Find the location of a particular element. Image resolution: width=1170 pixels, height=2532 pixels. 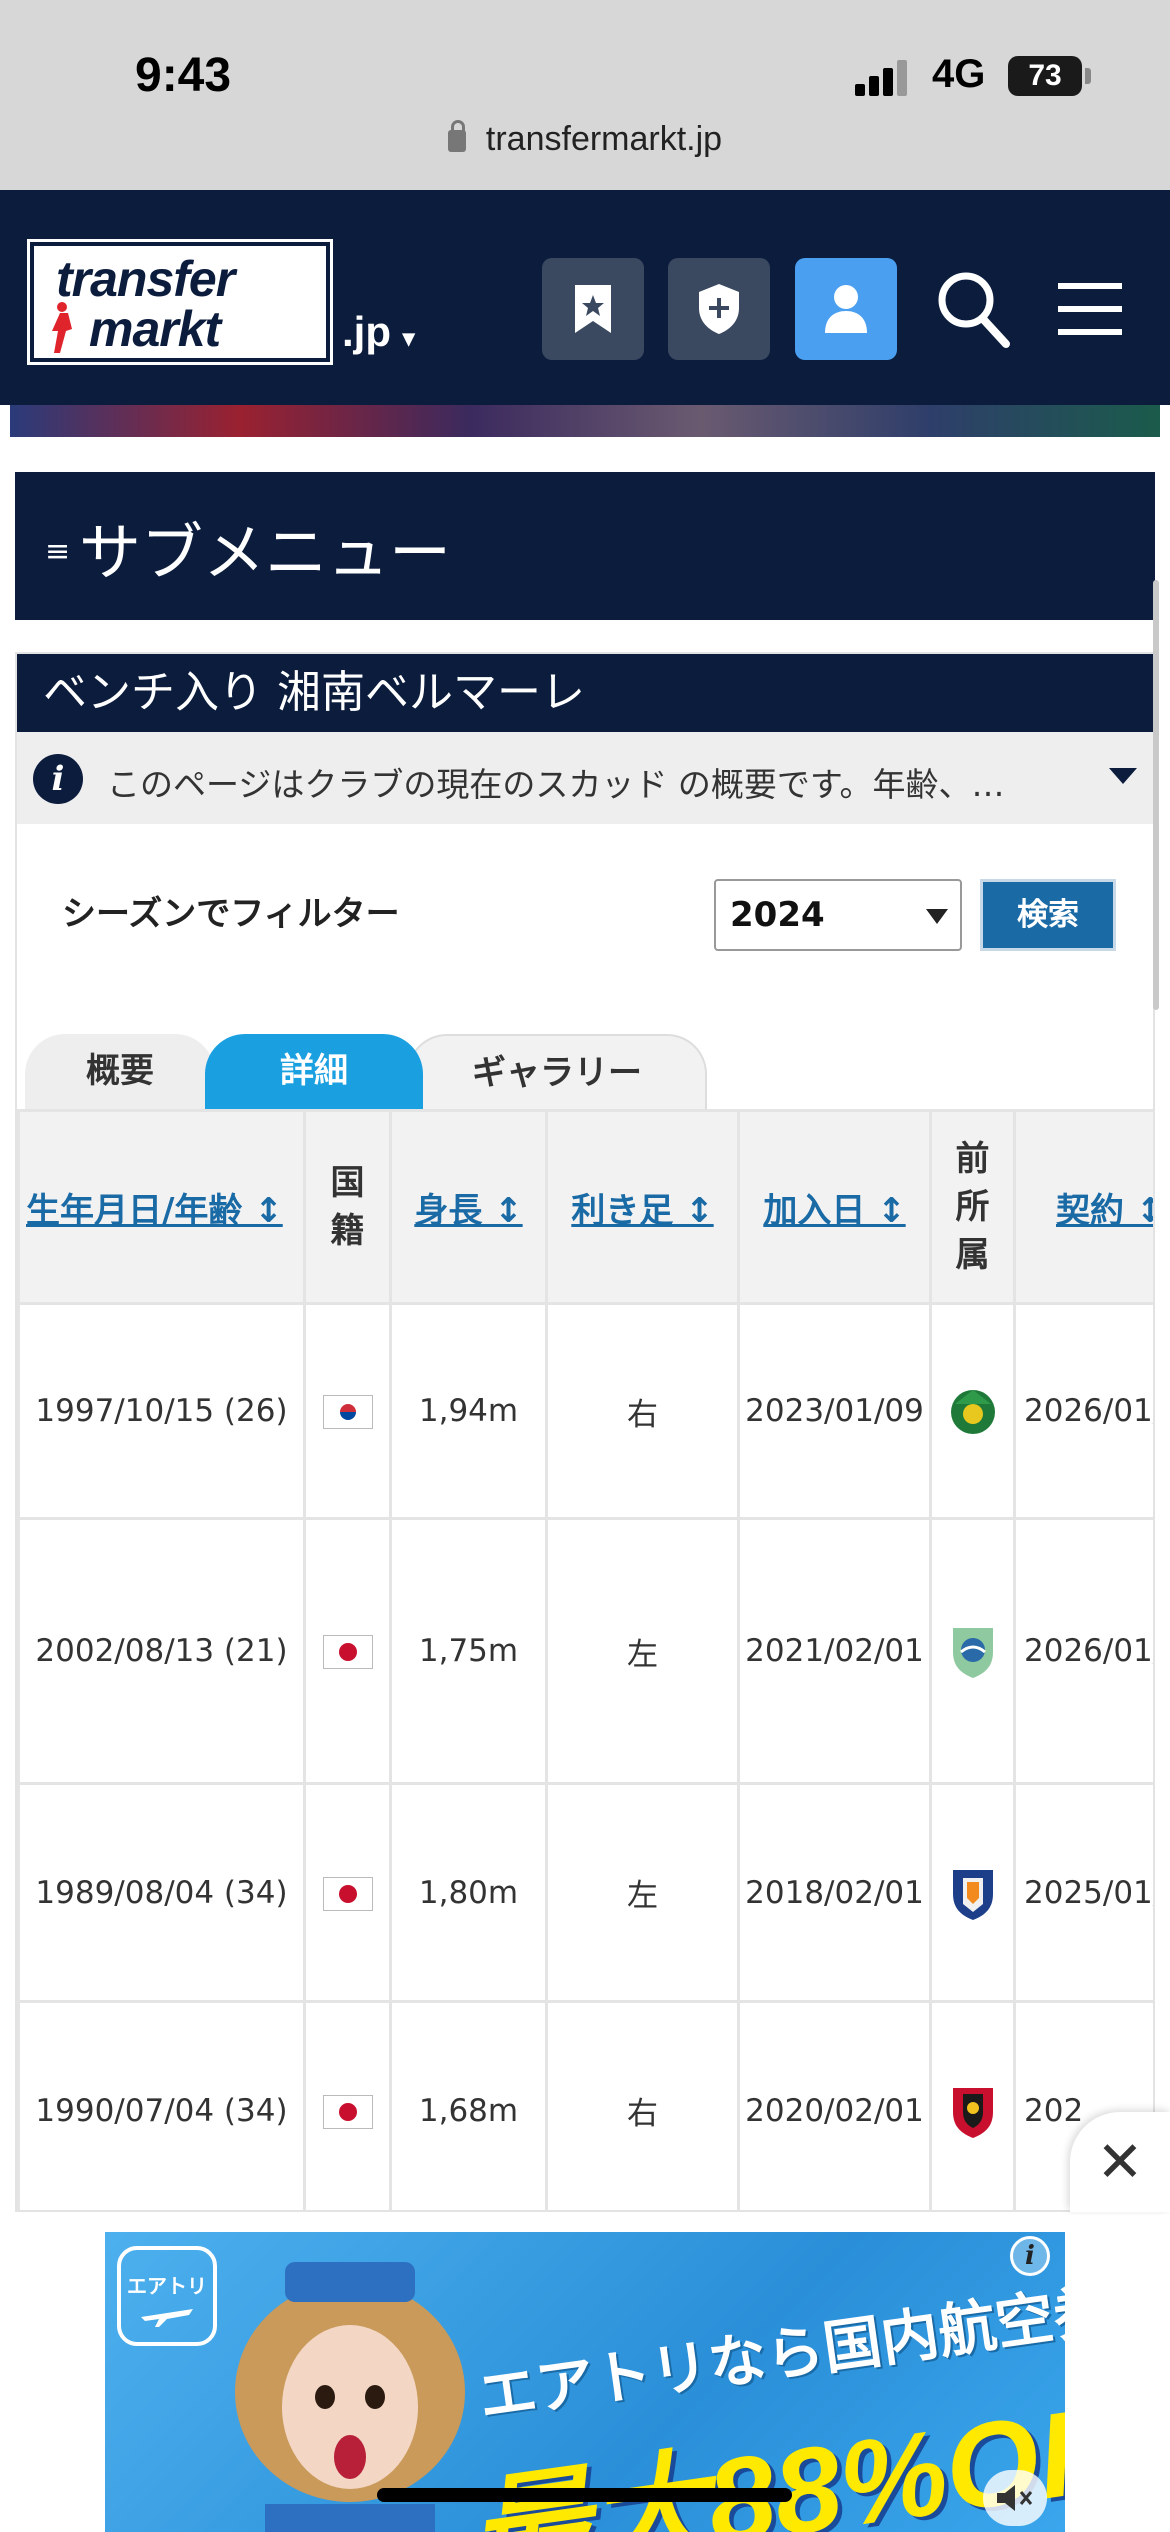

header-prev-club-label: 前所属 is located at coordinates (972, 1207).